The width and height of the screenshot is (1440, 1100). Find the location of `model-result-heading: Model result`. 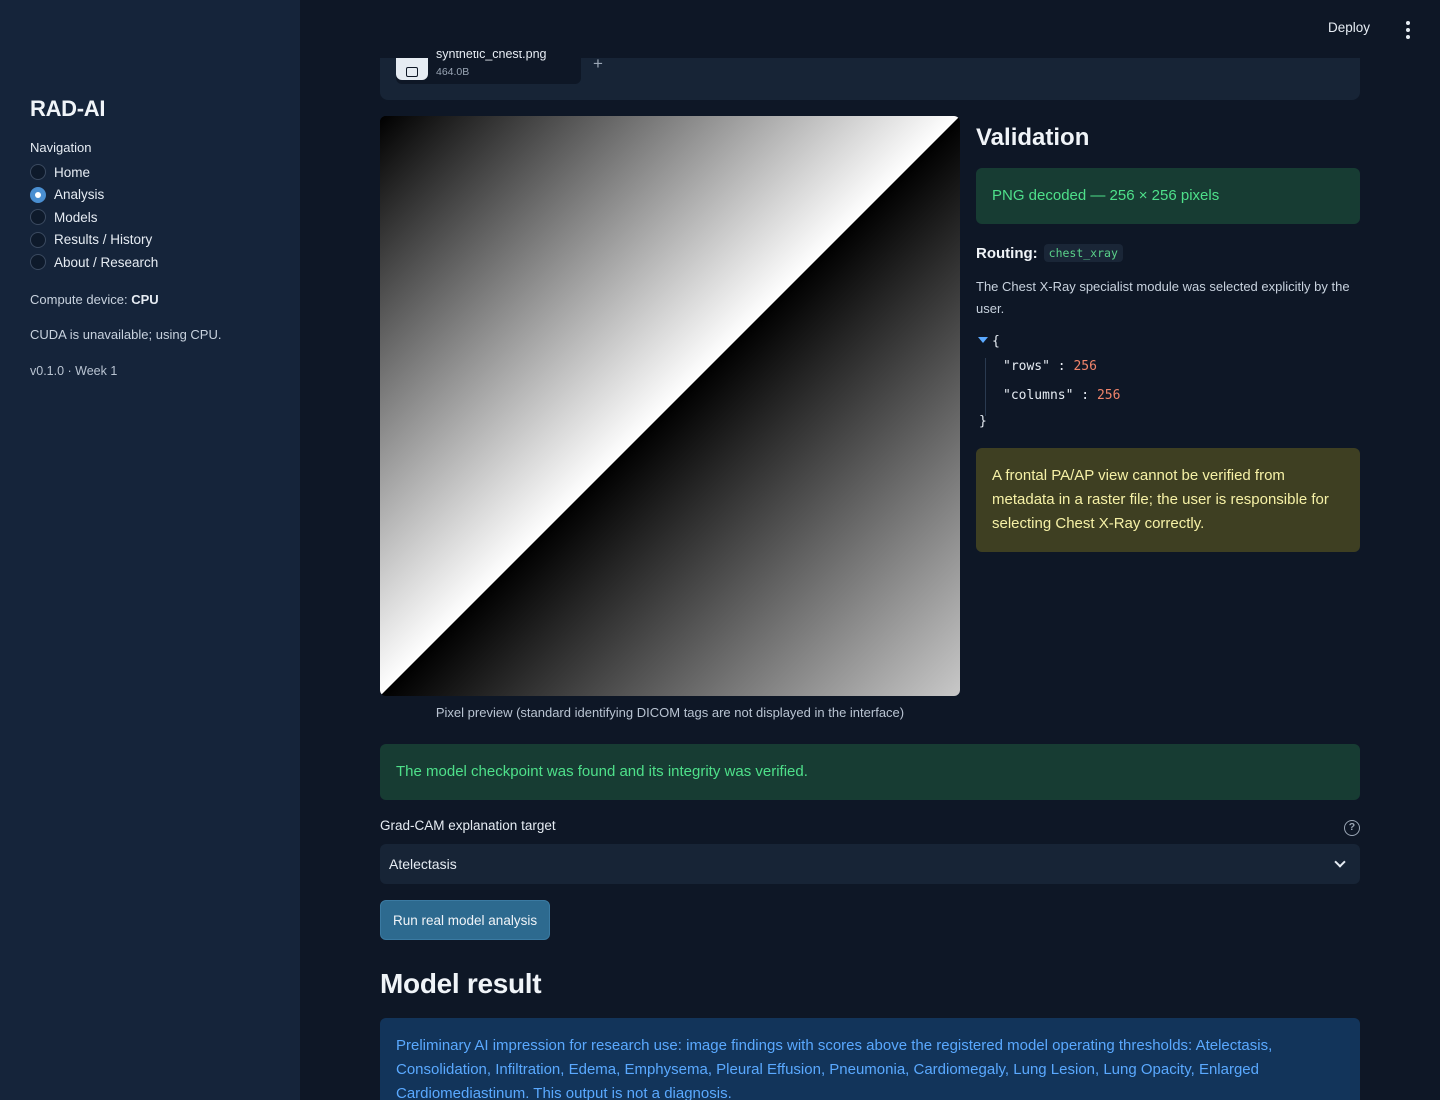

model-result-heading: Model result is located at coordinates (461, 983).